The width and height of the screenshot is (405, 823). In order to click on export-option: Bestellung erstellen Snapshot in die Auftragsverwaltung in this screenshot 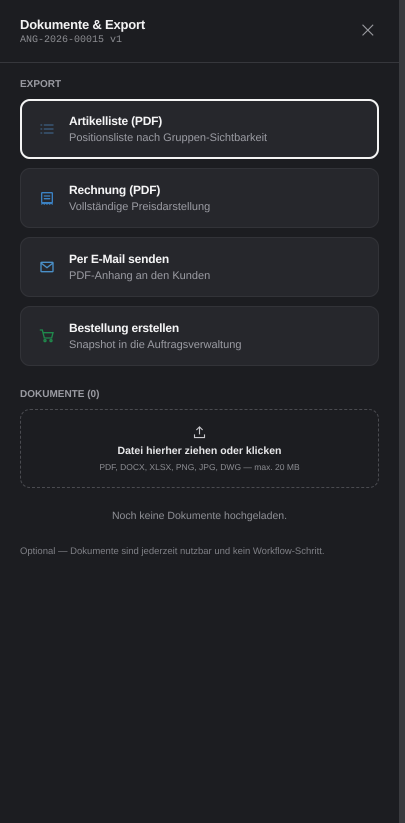, I will do `click(199, 336)`.